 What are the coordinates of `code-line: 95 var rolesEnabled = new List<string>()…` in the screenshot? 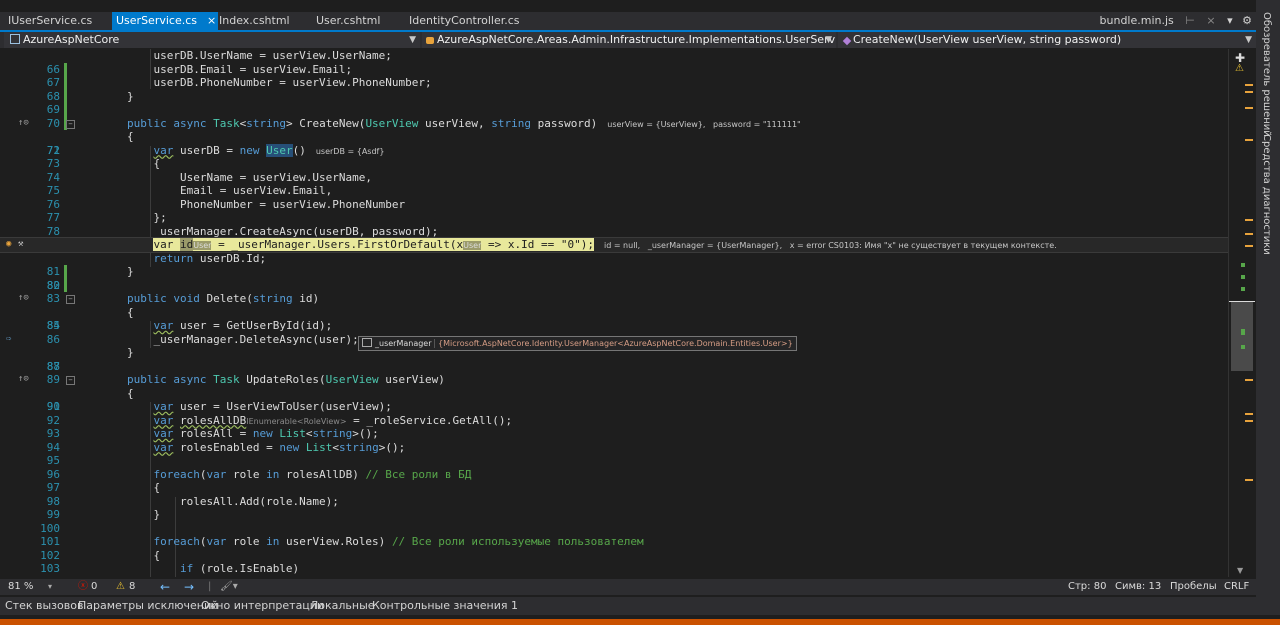 It's located at (226, 454).